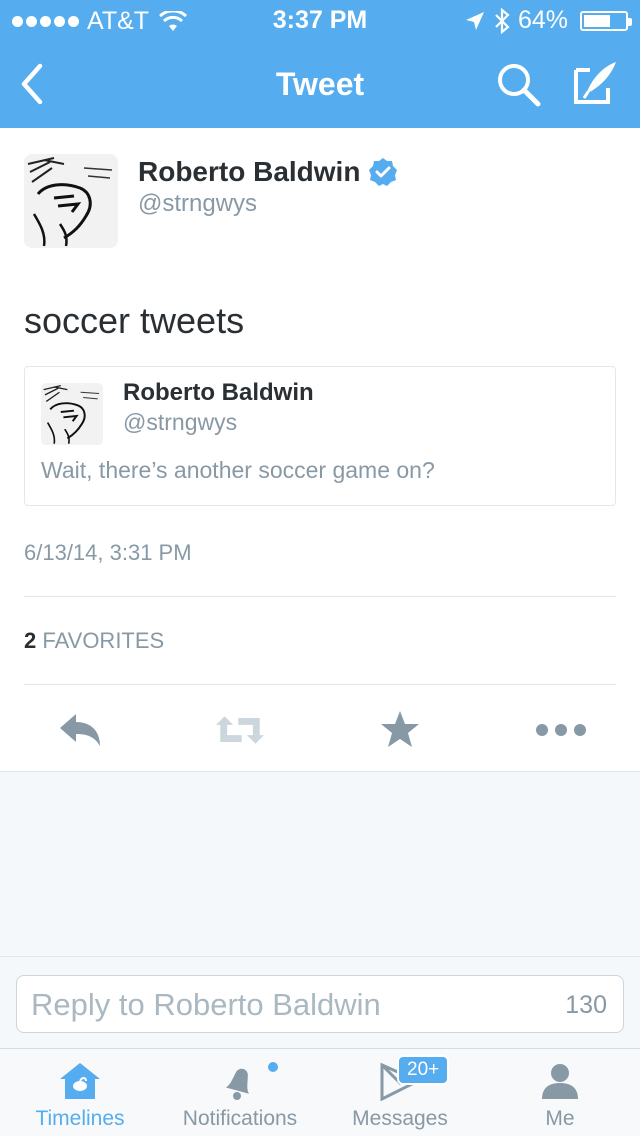  Describe the element at coordinates (502, 20) in the screenshot. I see `bluetooth-icon` at that location.